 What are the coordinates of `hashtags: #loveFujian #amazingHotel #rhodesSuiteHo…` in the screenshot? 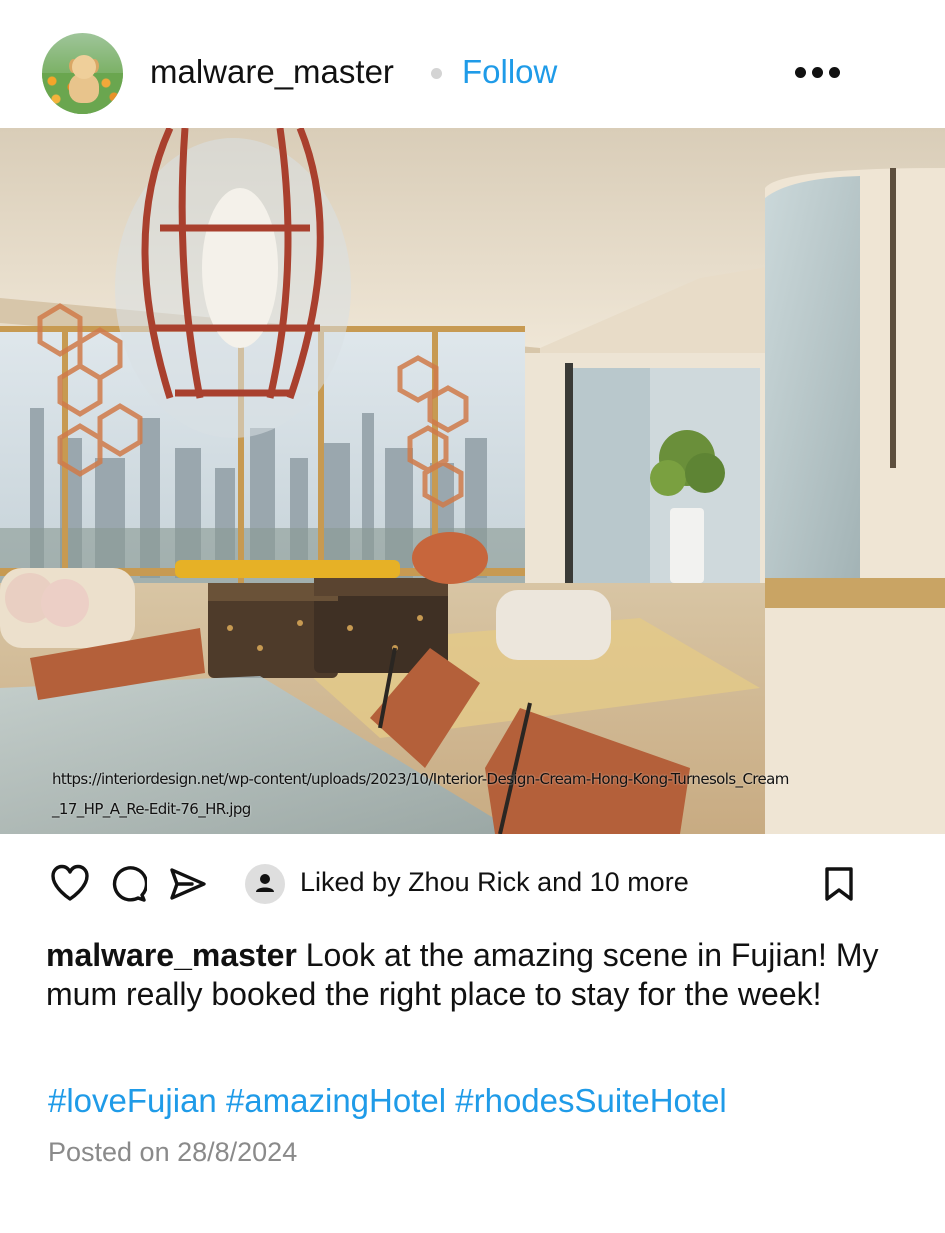 It's located at (387, 1101).